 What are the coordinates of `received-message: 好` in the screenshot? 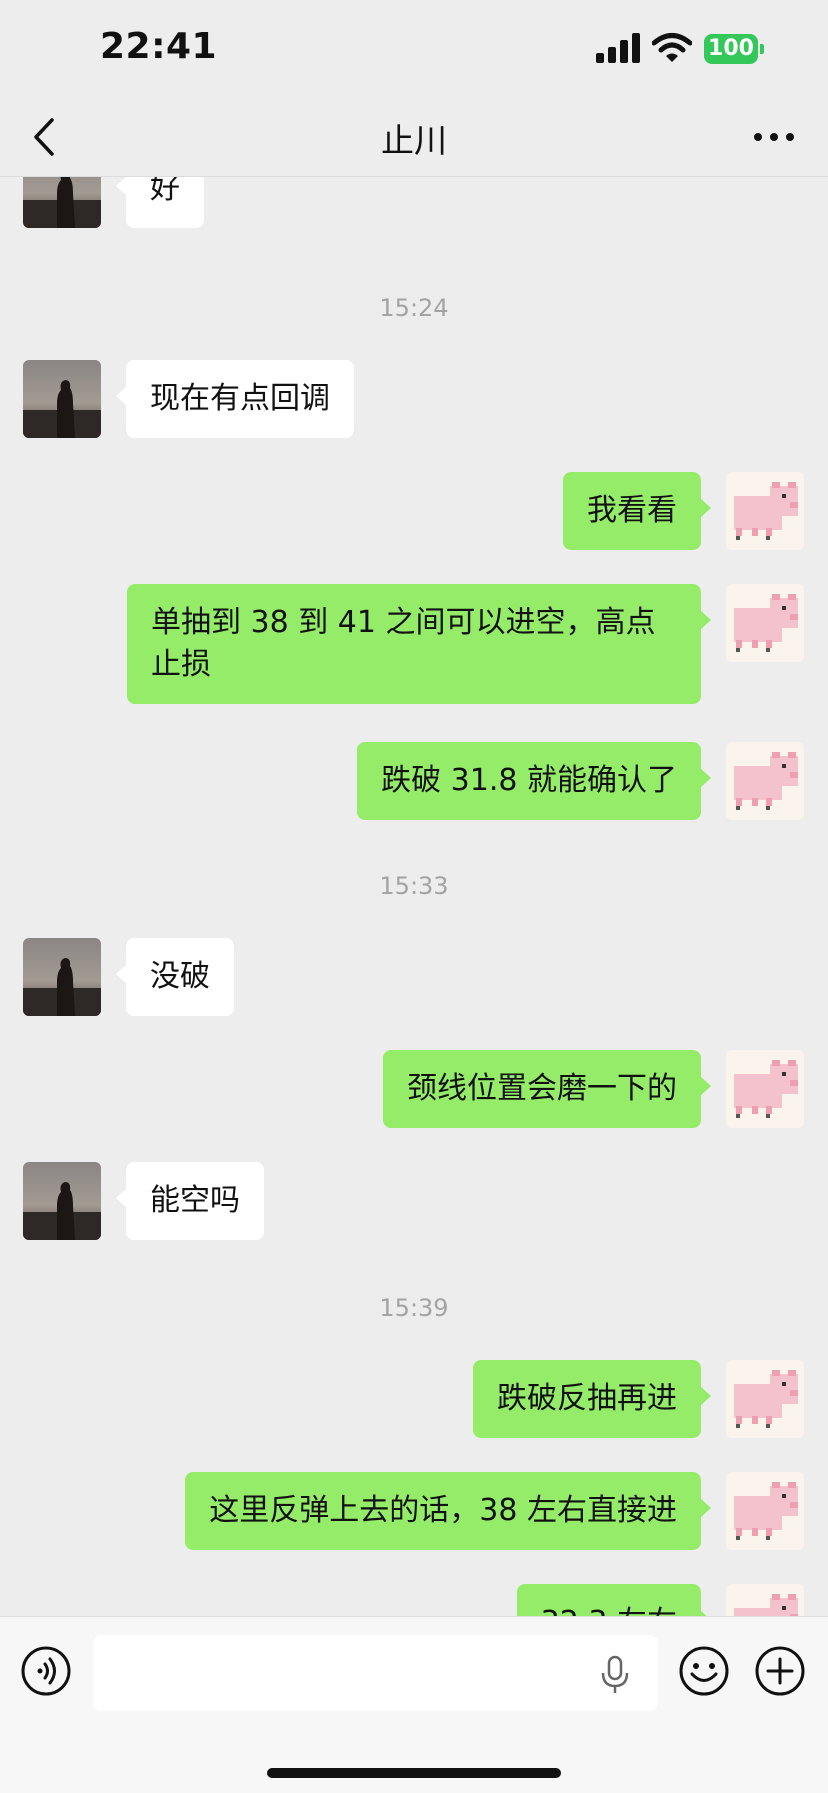 It's located at (160, 202).